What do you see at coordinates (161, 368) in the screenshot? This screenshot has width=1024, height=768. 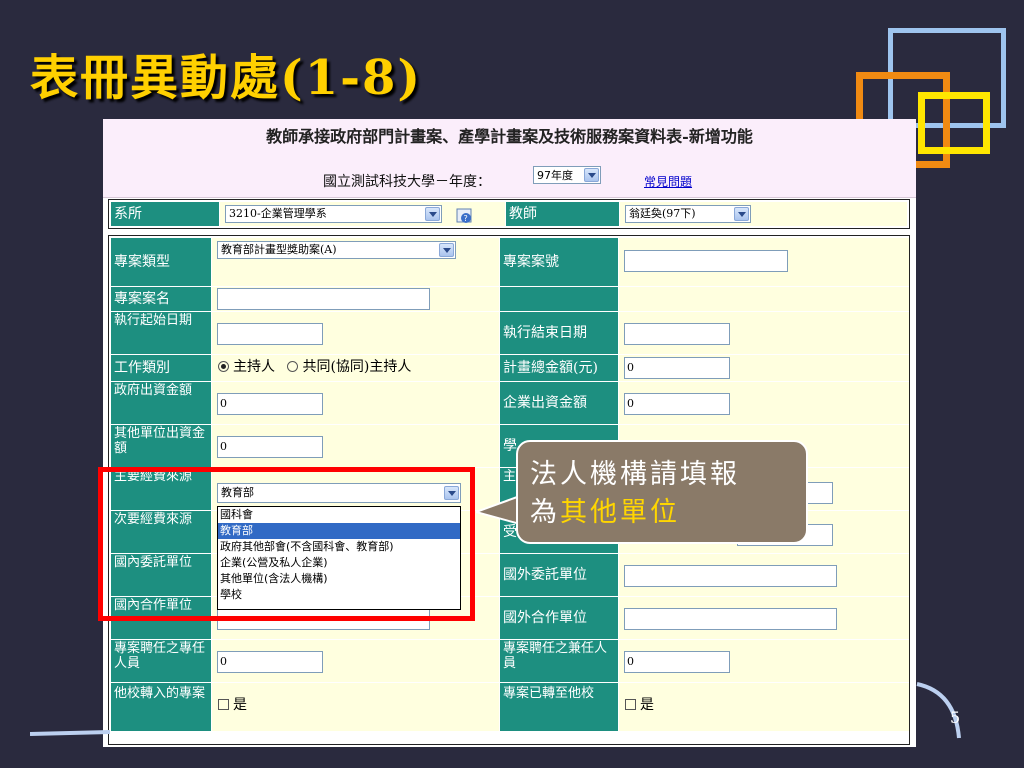 I see `work-type-label: 工作類別` at bounding box center [161, 368].